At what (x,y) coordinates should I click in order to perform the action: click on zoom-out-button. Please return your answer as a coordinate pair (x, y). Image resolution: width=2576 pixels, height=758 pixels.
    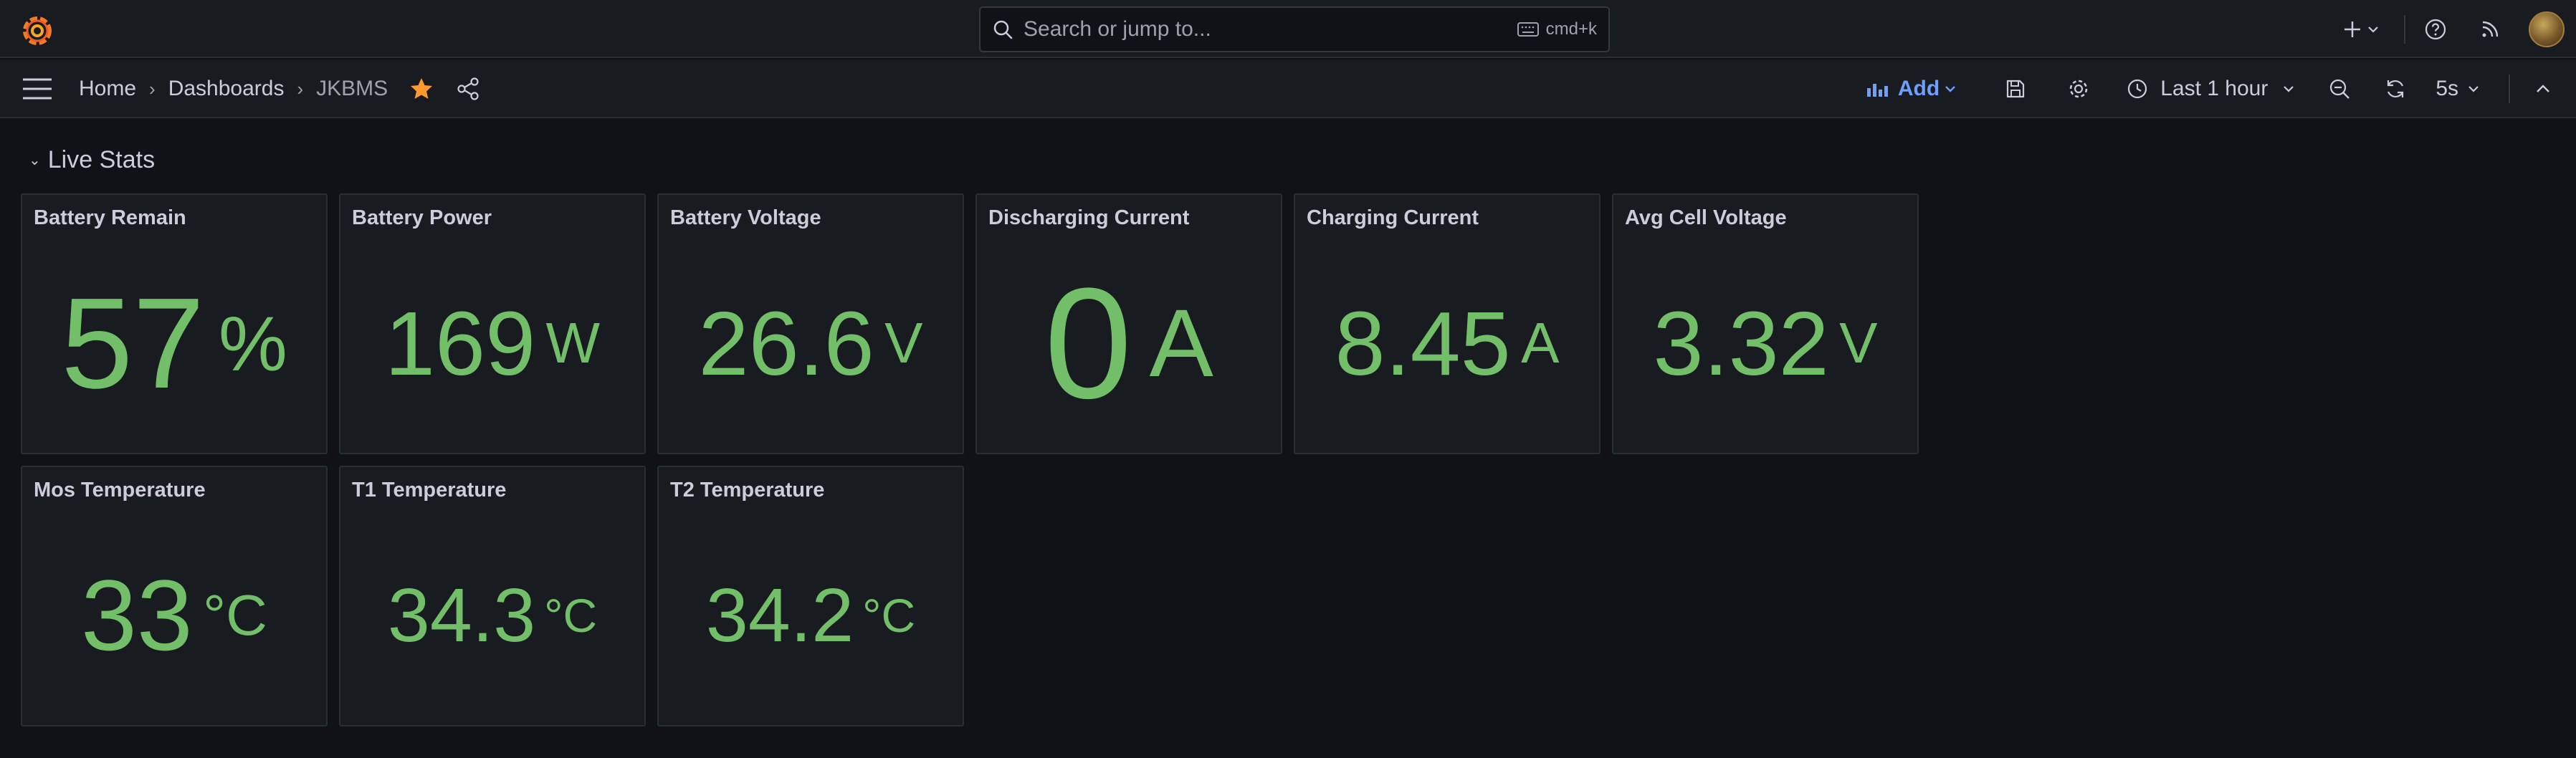
    Looking at the image, I should click on (2339, 89).